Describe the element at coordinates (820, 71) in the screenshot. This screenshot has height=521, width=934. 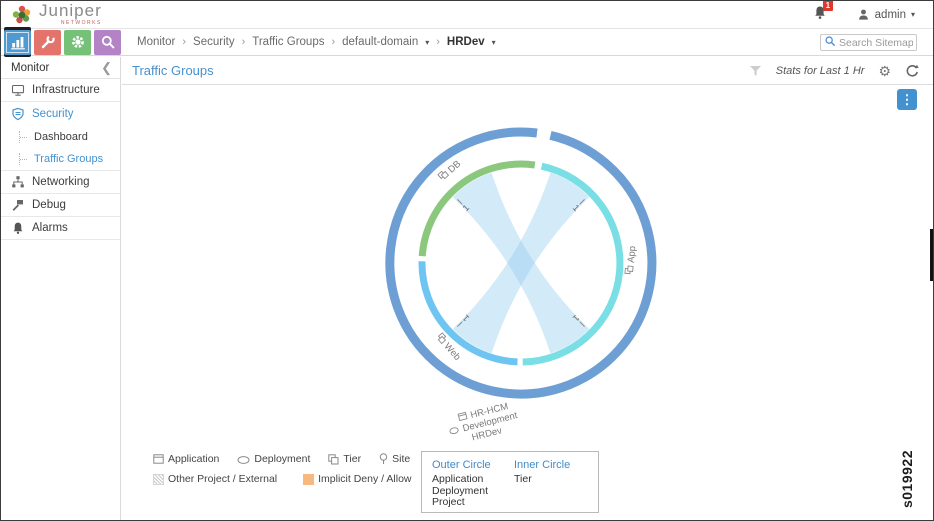
I see `stats-period-selector: Stats for Last 1 Hr` at that location.